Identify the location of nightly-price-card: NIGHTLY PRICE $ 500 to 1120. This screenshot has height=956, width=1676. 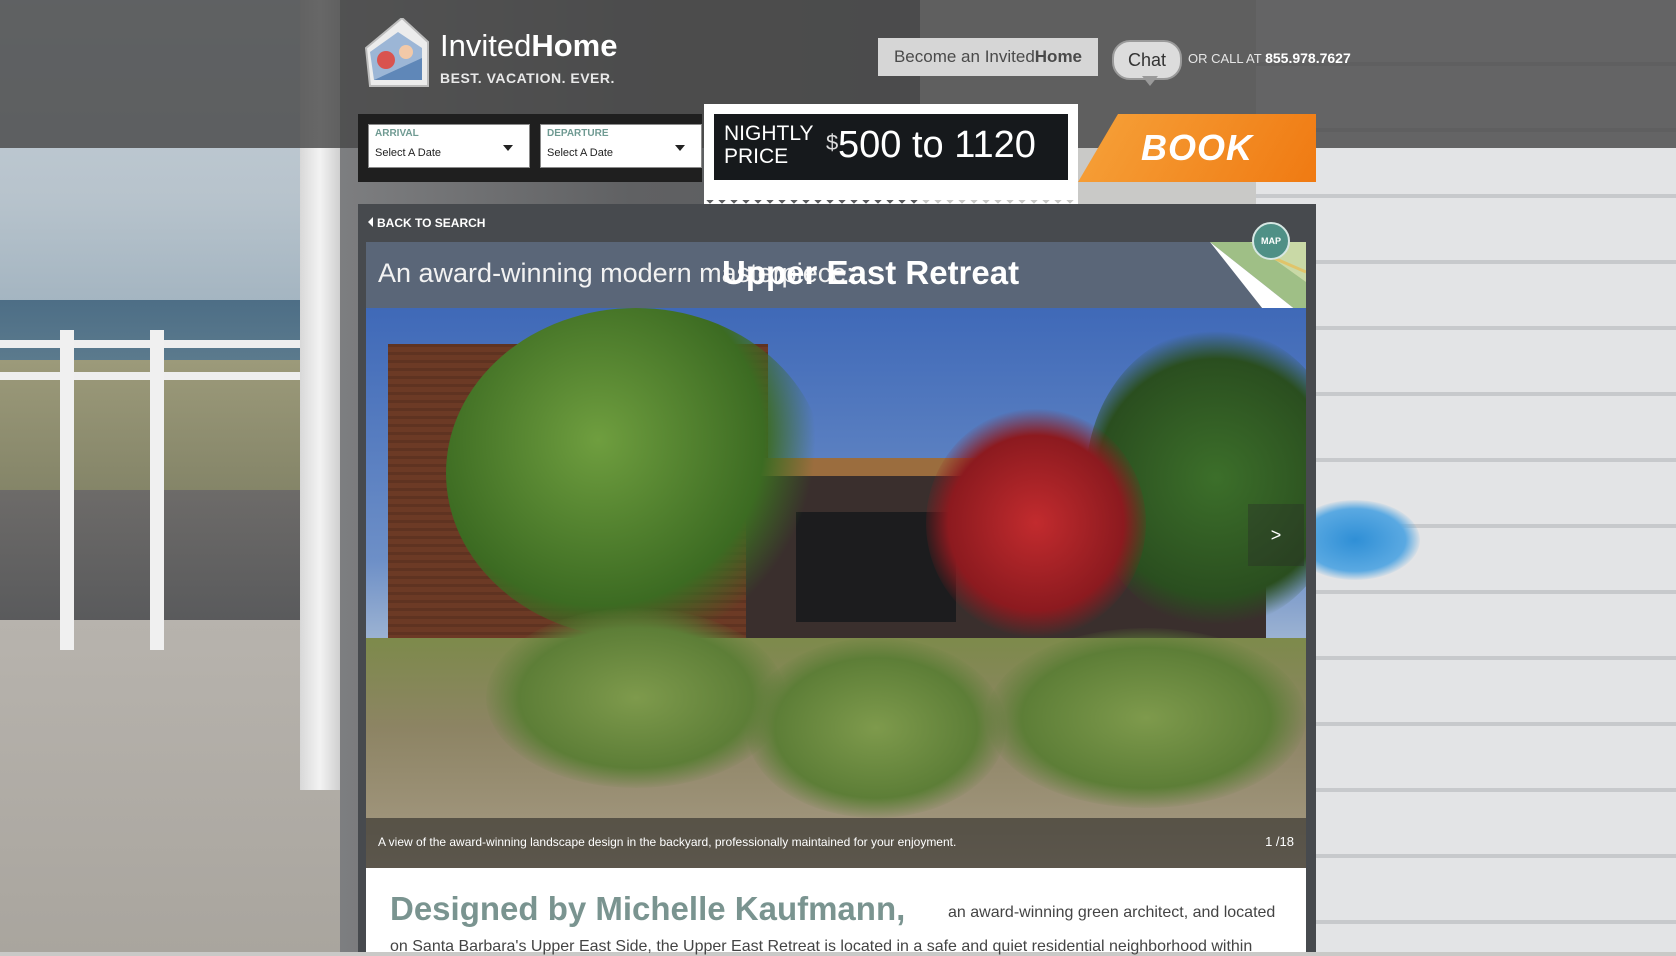
(891, 156).